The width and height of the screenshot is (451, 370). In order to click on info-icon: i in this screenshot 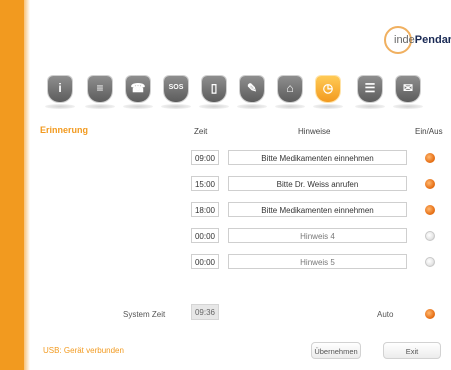, I will do `click(60, 88)`.